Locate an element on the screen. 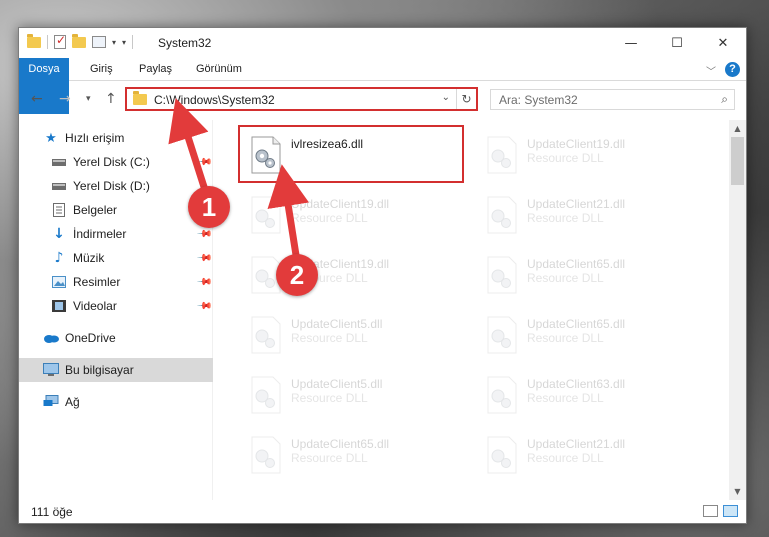 This screenshot has width=769, height=537. item-count: 111 öğe is located at coordinates (52, 512).